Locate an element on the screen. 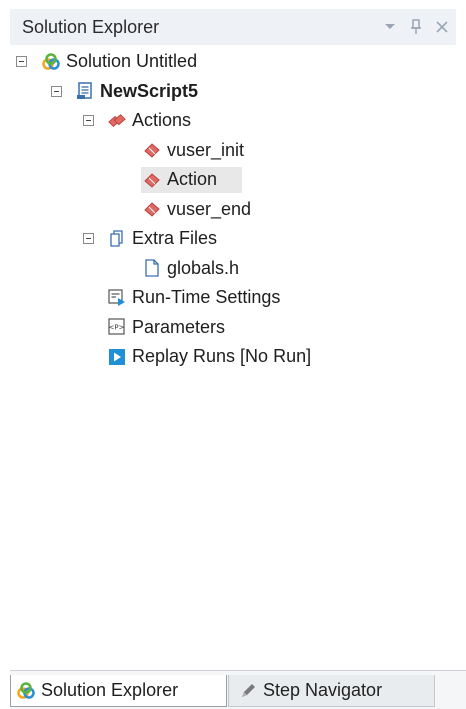 The height and width of the screenshot is (709, 466). tree-node-actions: Actions is located at coordinates (150, 121).